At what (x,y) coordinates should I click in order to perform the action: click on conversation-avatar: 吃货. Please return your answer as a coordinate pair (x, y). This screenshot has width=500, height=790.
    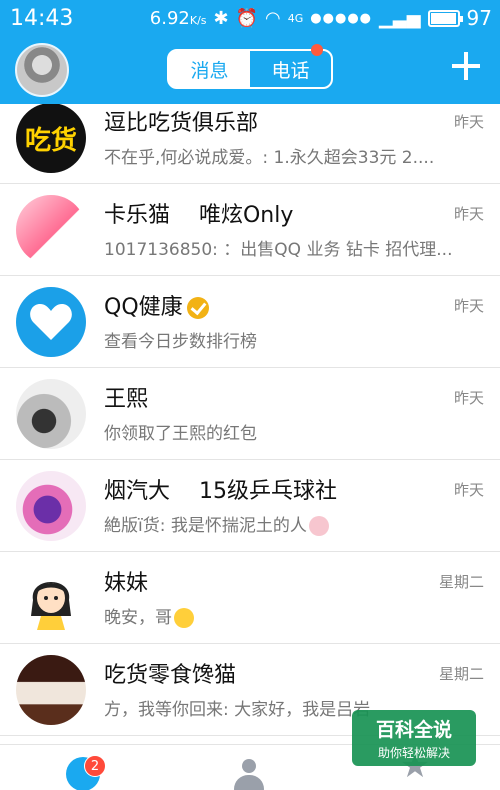
    Looking at the image, I should click on (51, 138).